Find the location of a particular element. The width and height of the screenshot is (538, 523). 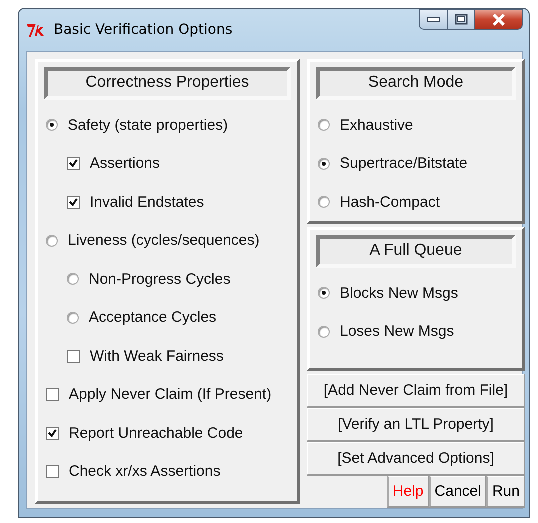

action-button: [Set Advanced Options] is located at coordinates (416, 459).